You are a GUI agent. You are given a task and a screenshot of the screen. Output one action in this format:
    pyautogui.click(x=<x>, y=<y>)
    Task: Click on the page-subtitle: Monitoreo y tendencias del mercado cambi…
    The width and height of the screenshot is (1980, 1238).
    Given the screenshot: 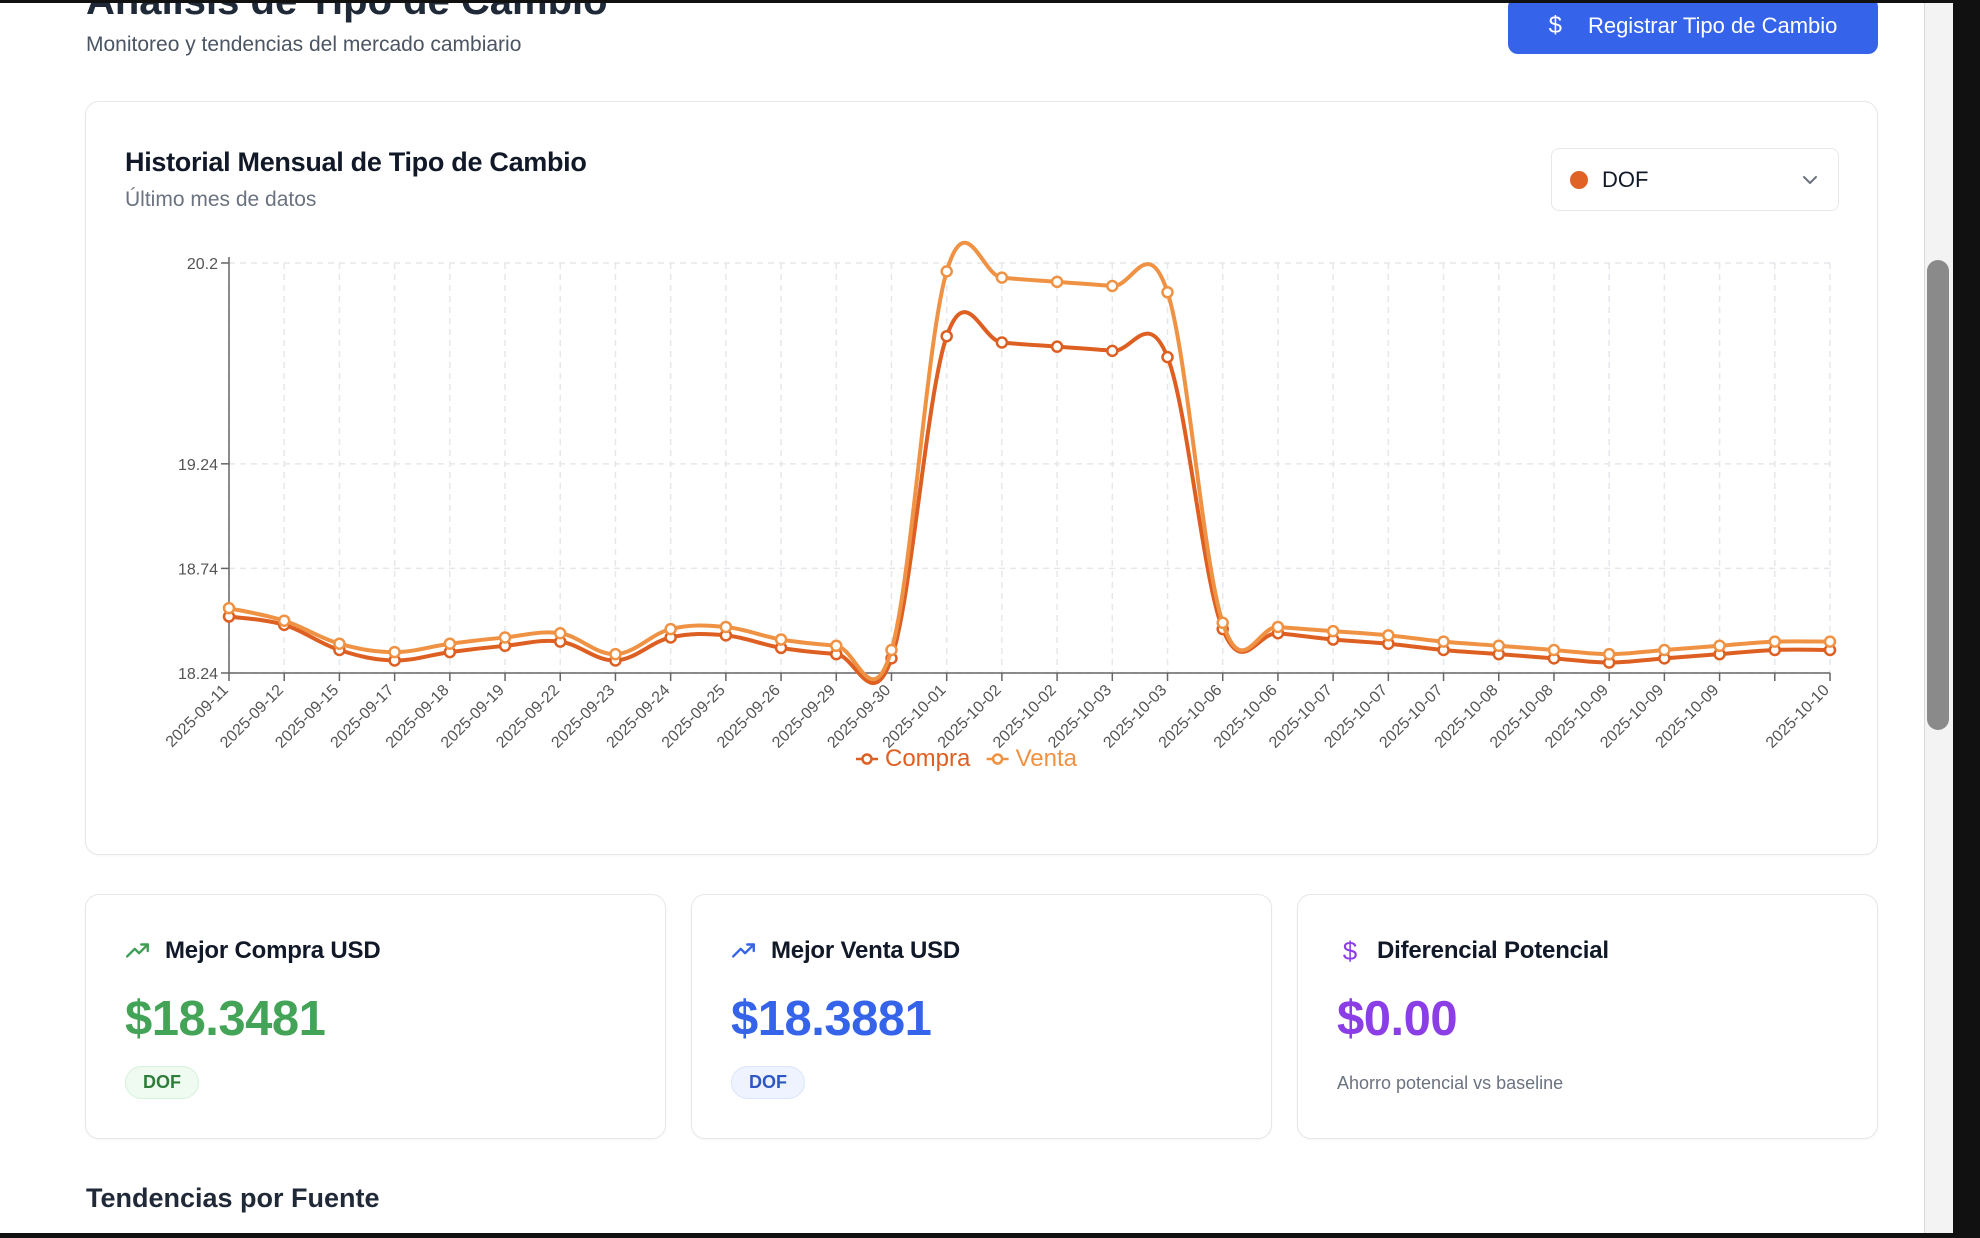 What is the action you would take?
    pyautogui.click(x=304, y=44)
    